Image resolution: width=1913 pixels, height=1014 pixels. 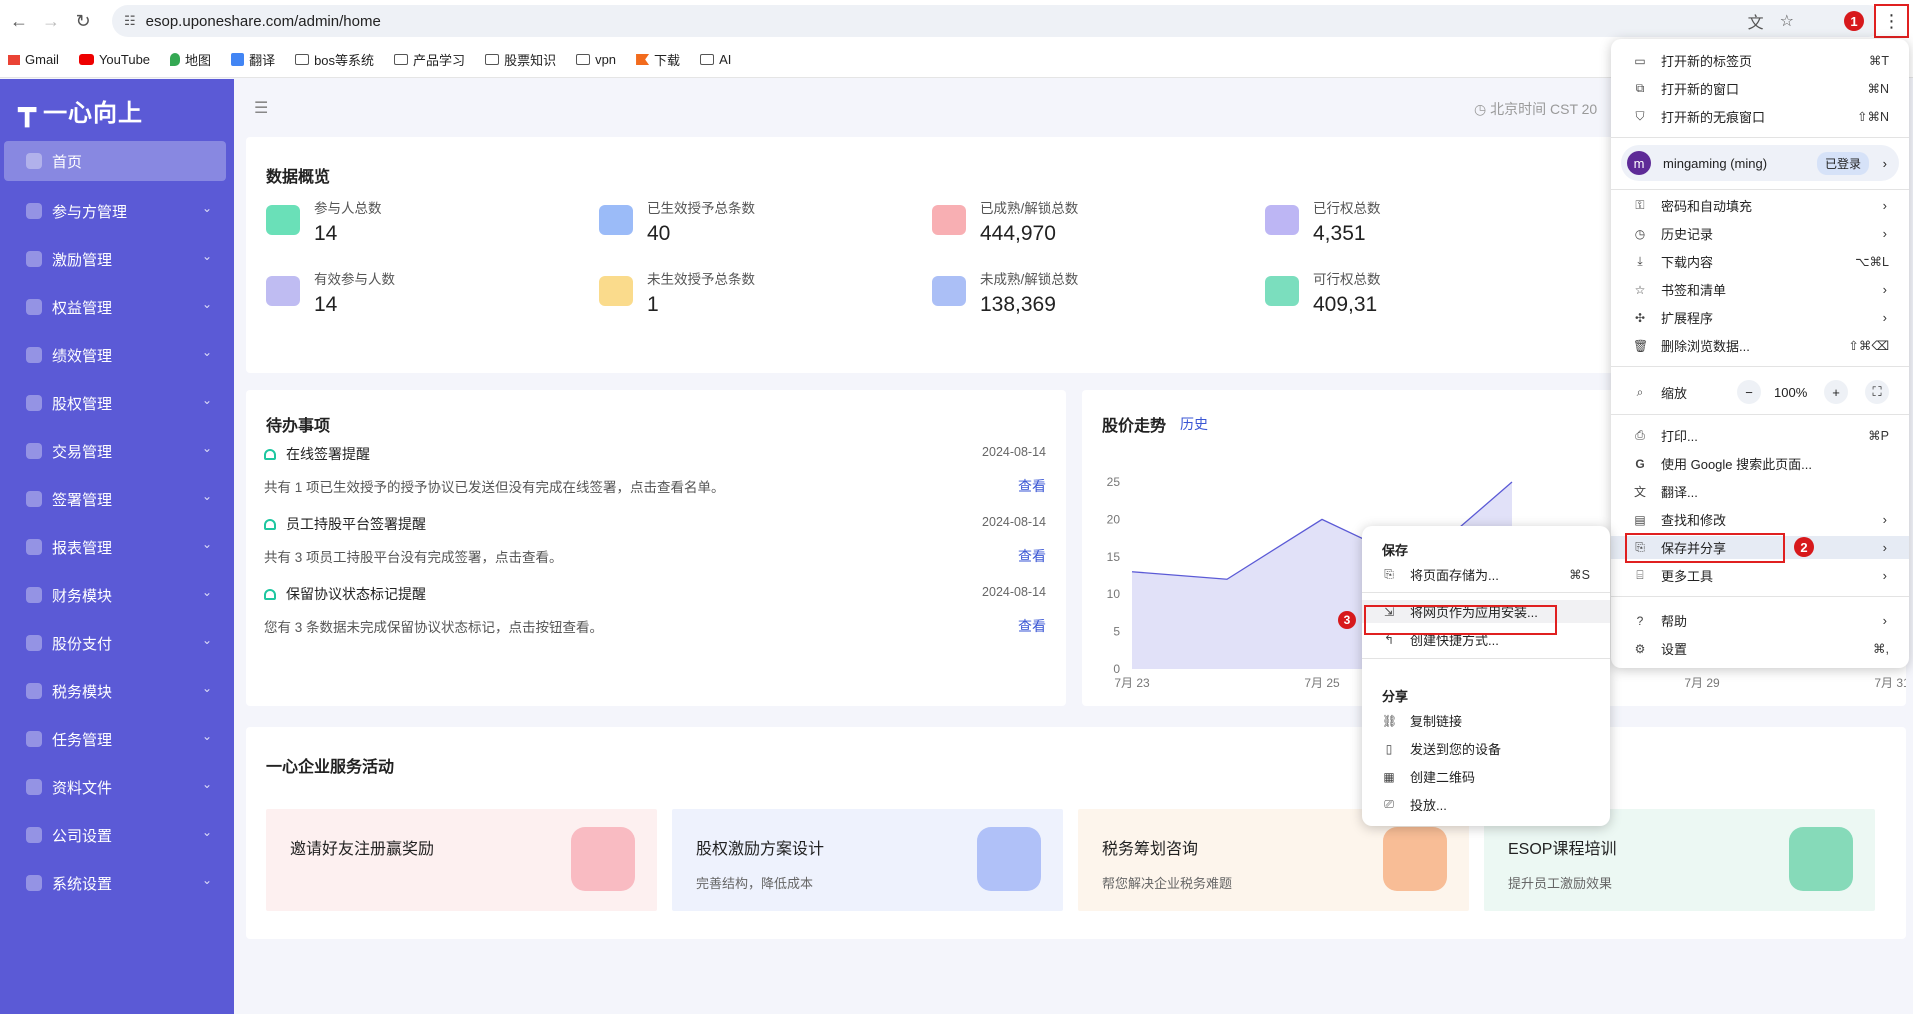 I want to click on collapse-sidebar-icon: ☰, so click(x=261, y=108).